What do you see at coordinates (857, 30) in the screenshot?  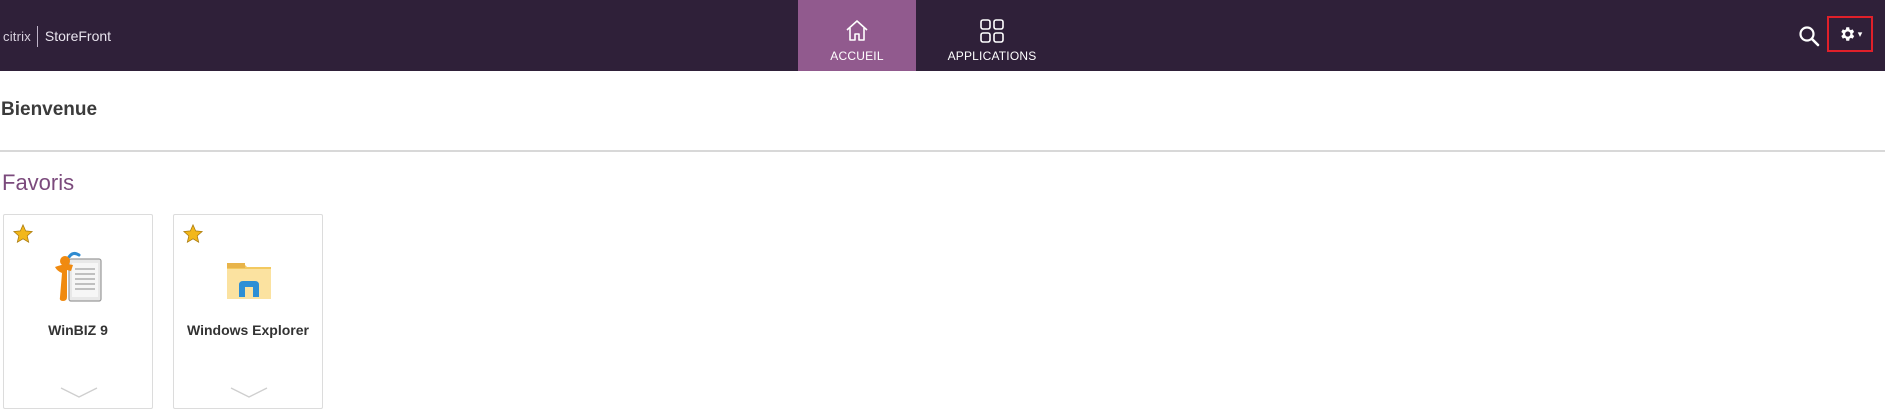 I see `home-icon` at bounding box center [857, 30].